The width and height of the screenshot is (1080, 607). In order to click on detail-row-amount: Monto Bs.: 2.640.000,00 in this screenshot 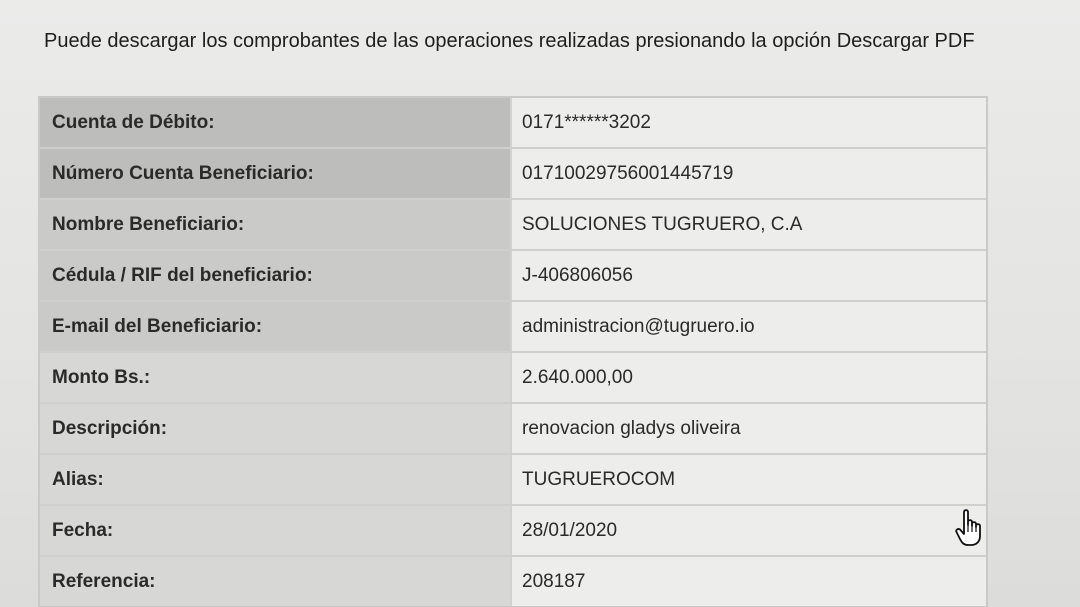, I will do `click(513, 378)`.